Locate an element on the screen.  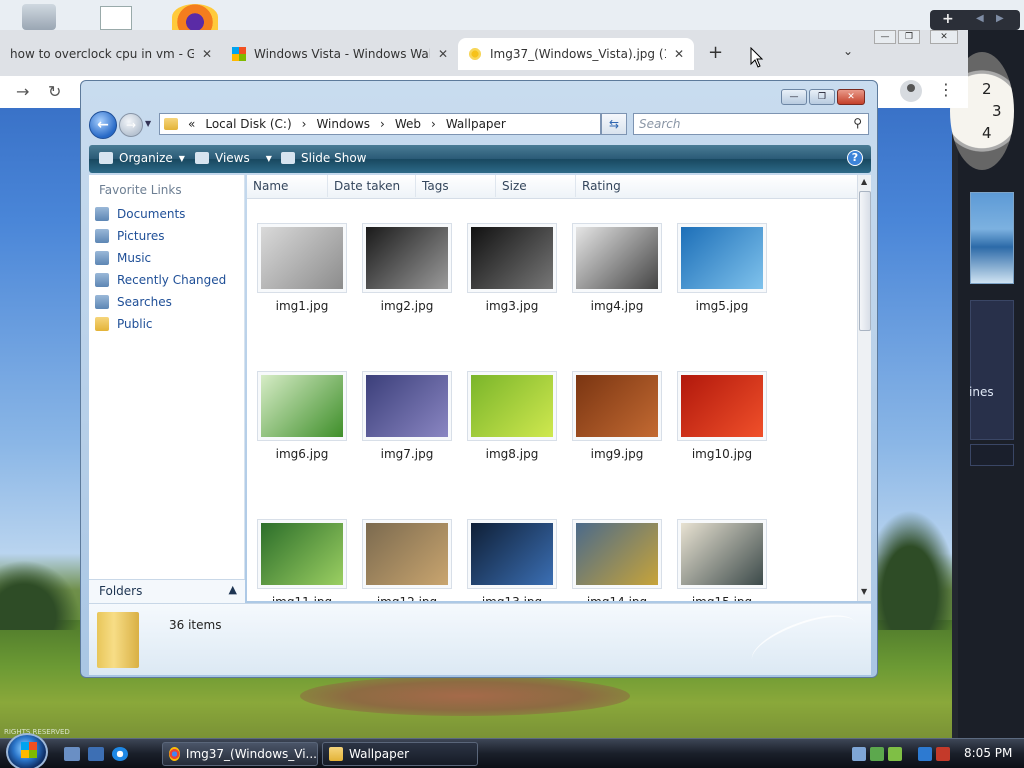
file-name: img10.jpg is located at coordinates (722, 454).